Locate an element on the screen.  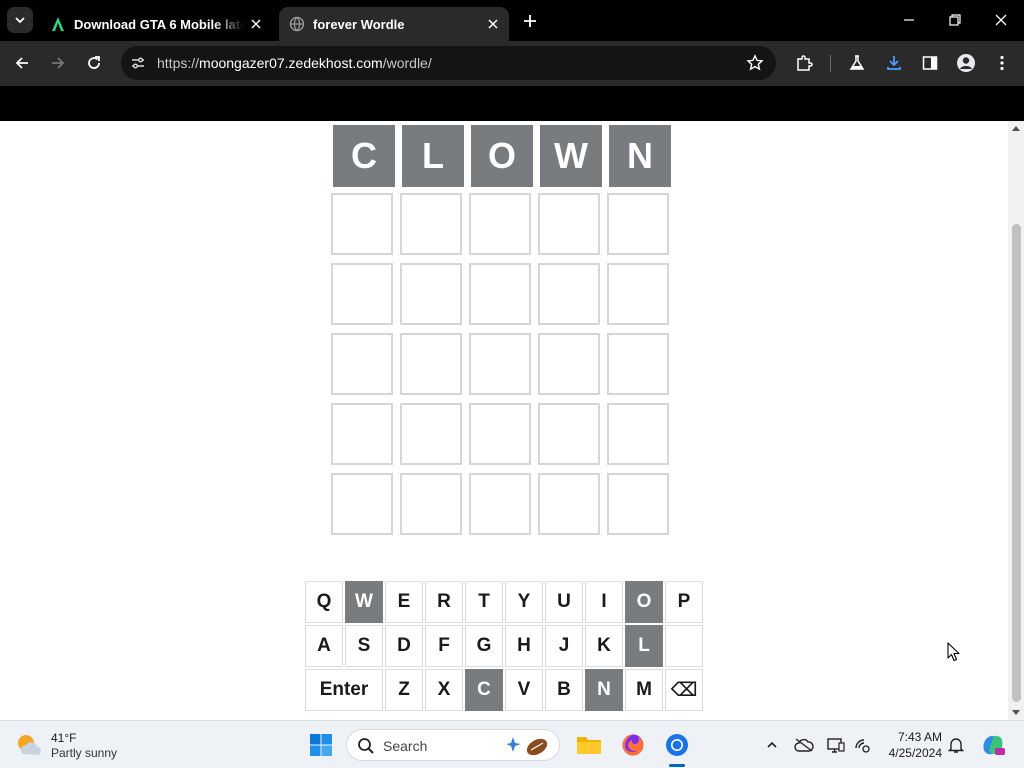
key-x: X is located at coordinates (444, 690).